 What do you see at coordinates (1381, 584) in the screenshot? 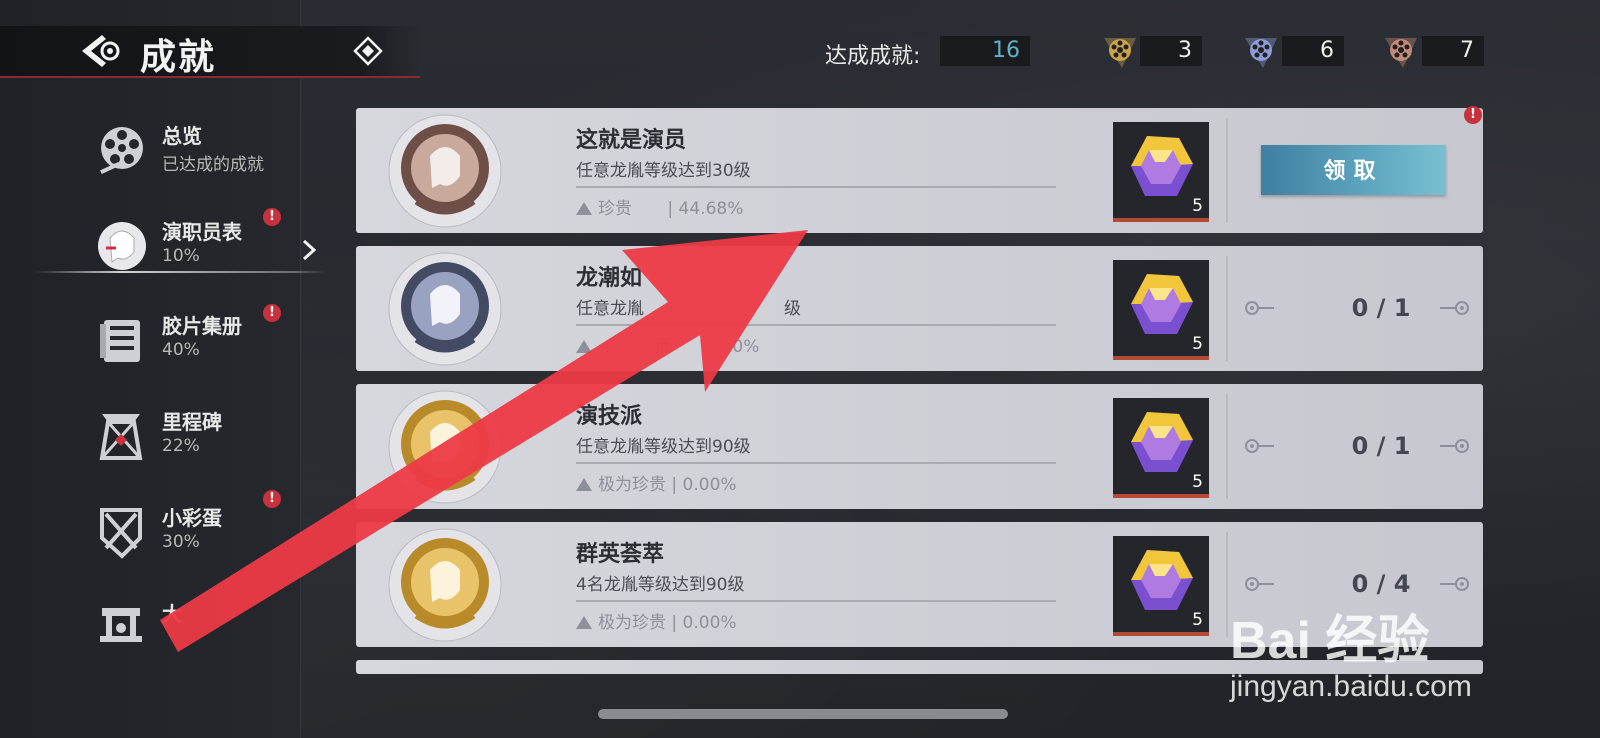
I see `progress-text: 0 / 4` at bounding box center [1381, 584].